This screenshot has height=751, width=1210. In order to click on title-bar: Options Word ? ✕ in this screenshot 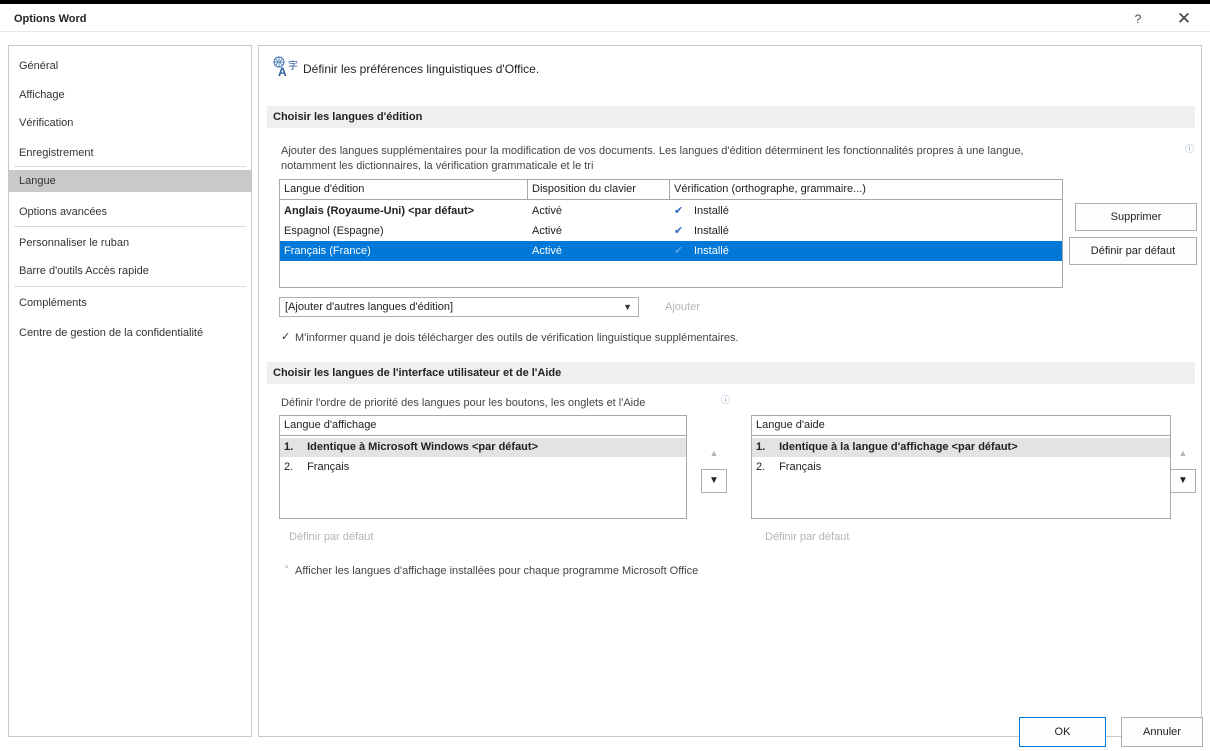, I will do `click(605, 18)`.